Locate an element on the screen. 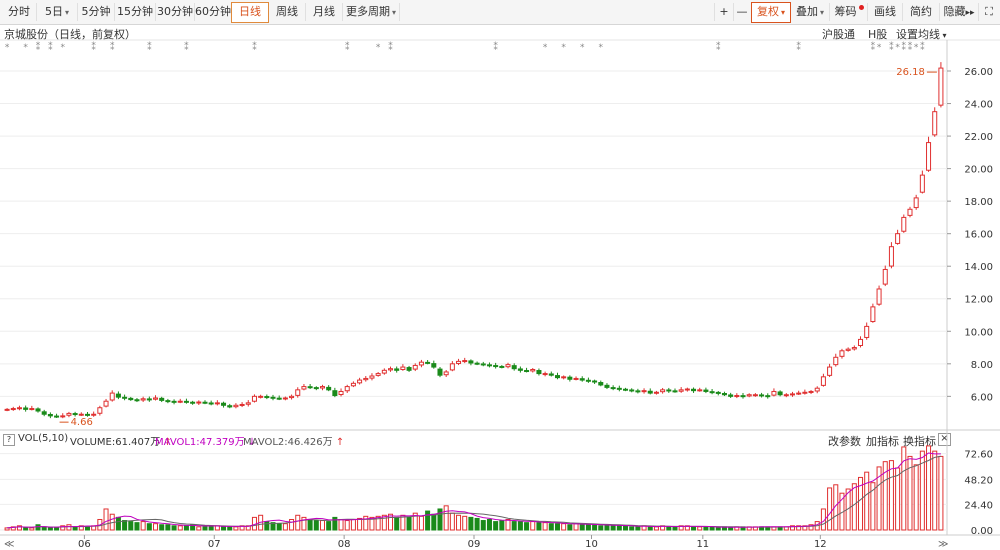  hk-connect-link: 沪股通 is located at coordinates (838, 34).